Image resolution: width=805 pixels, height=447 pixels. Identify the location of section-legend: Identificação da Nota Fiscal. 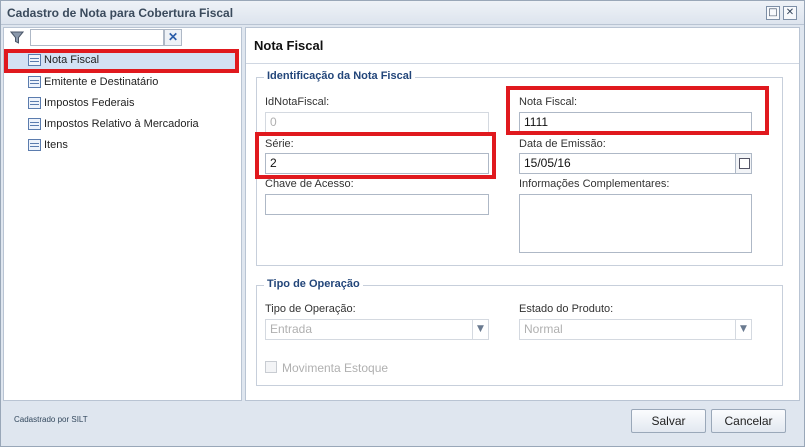
(339, 76).